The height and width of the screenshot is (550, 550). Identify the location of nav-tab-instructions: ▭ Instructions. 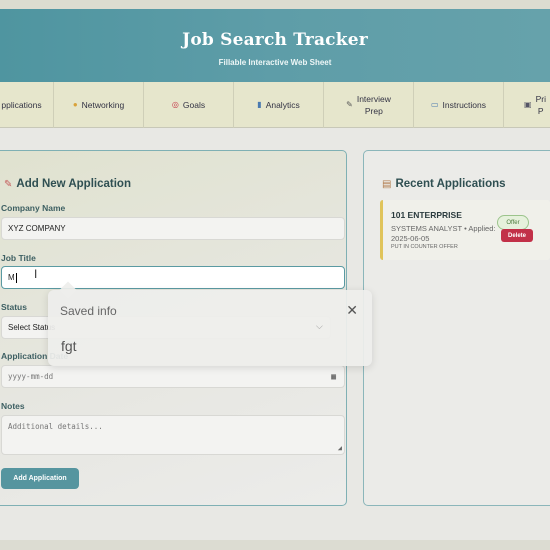
(459, 105).